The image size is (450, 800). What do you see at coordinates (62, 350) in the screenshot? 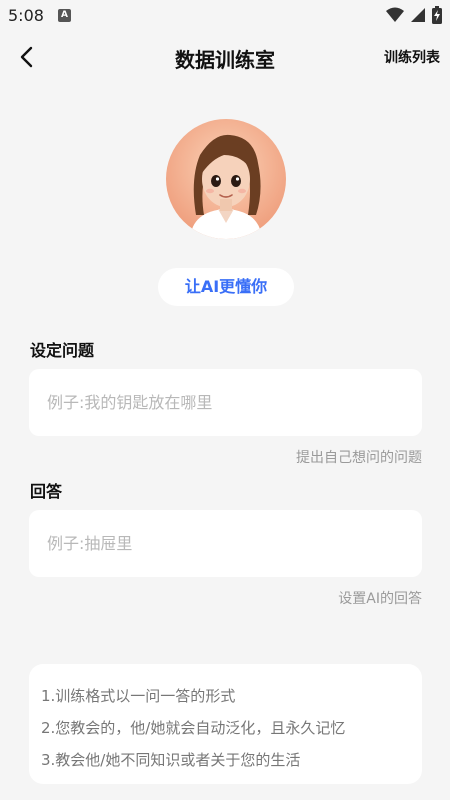
I see `question-label: 设定问题` at bounding box center [62, 350].